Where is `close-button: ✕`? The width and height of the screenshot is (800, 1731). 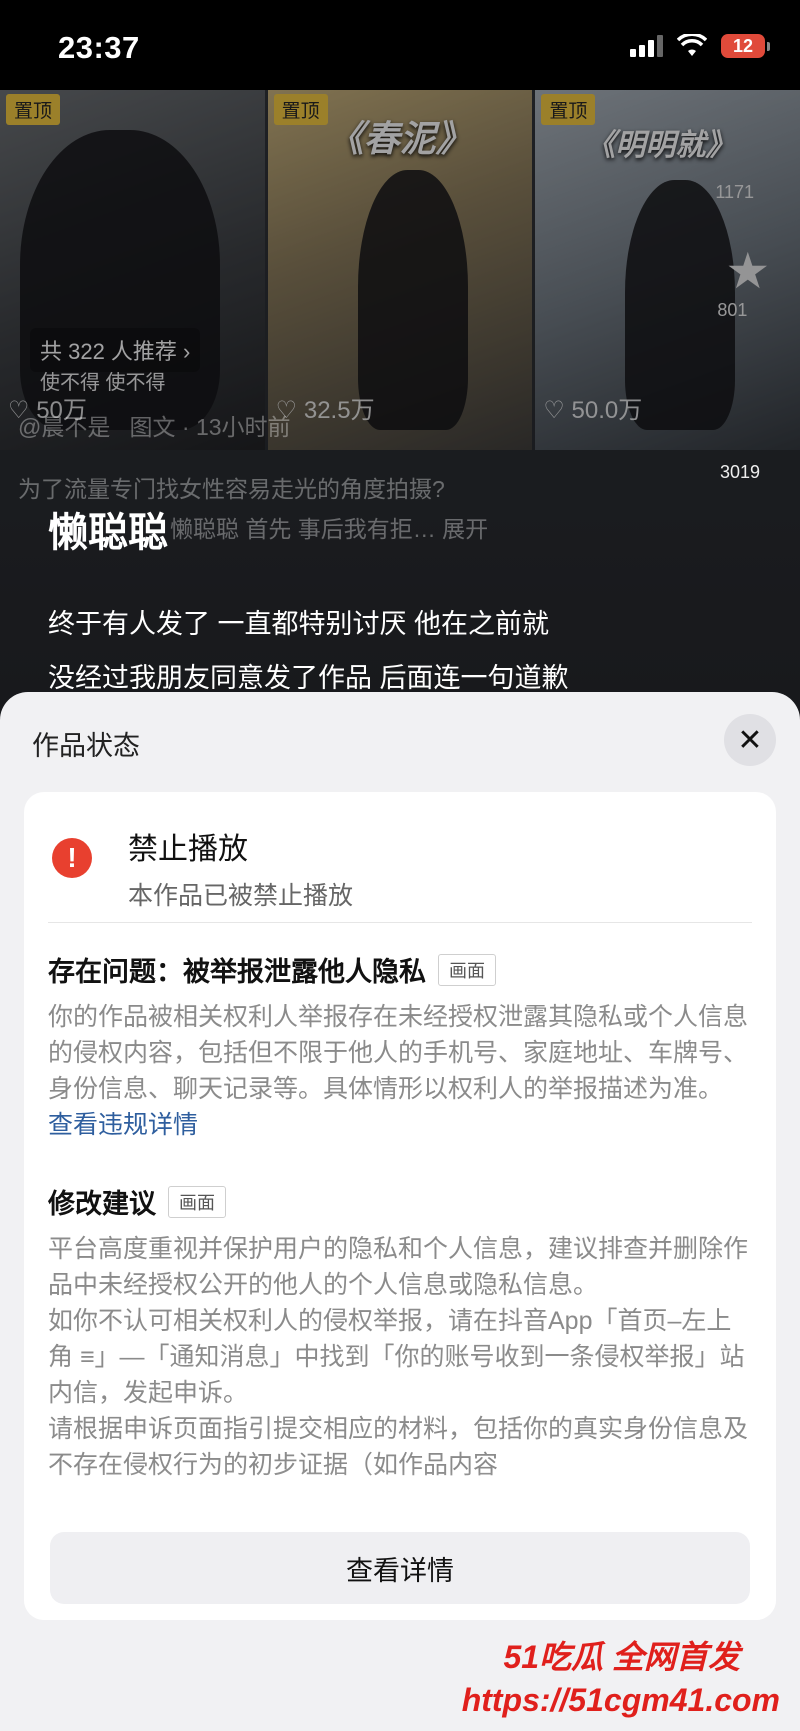
close-button: ✕ is located at coordinates (750, 740).